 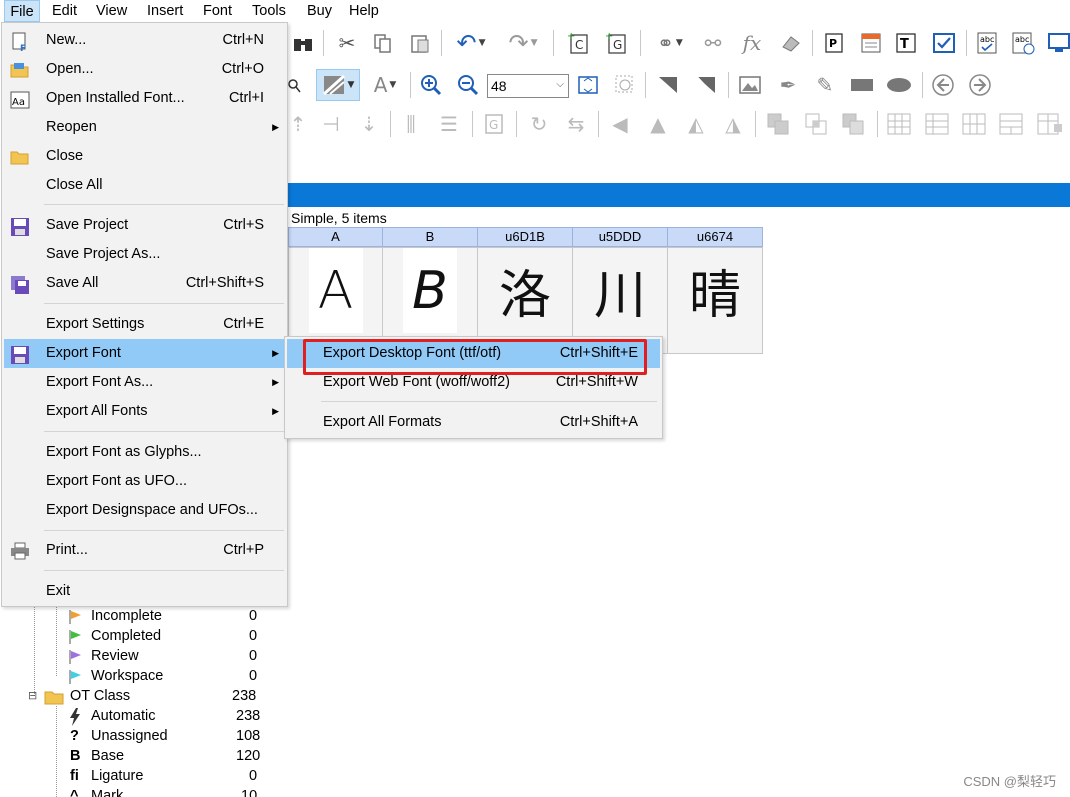 I want to click on insert-g-icon: G +, so click(x=616, y=43).